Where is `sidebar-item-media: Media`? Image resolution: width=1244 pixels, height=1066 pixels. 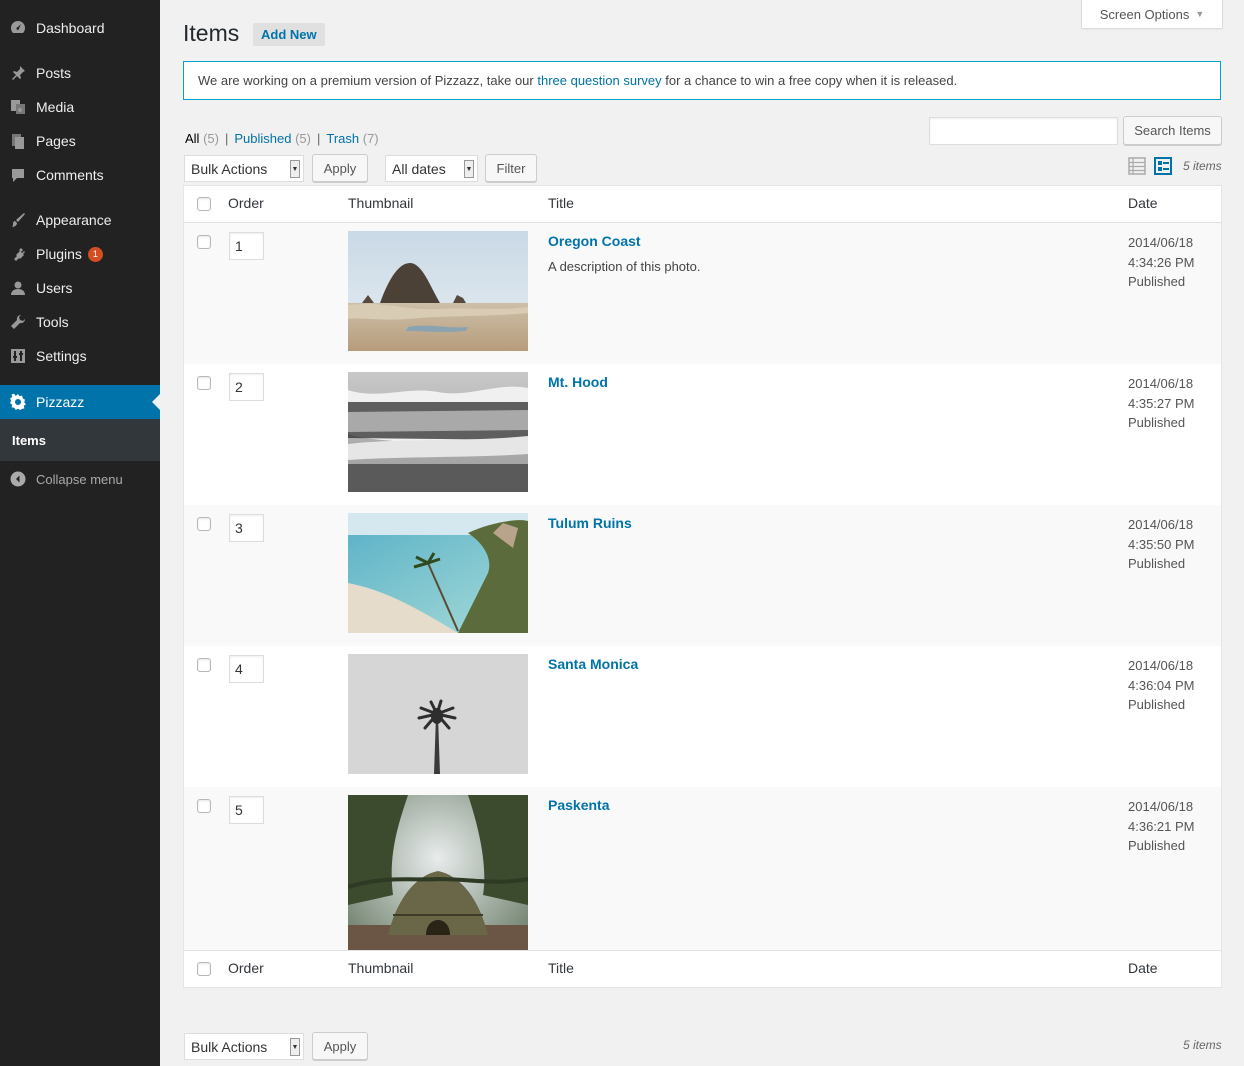
sidebar-item-media: Media is located at coordinates (80, 107).